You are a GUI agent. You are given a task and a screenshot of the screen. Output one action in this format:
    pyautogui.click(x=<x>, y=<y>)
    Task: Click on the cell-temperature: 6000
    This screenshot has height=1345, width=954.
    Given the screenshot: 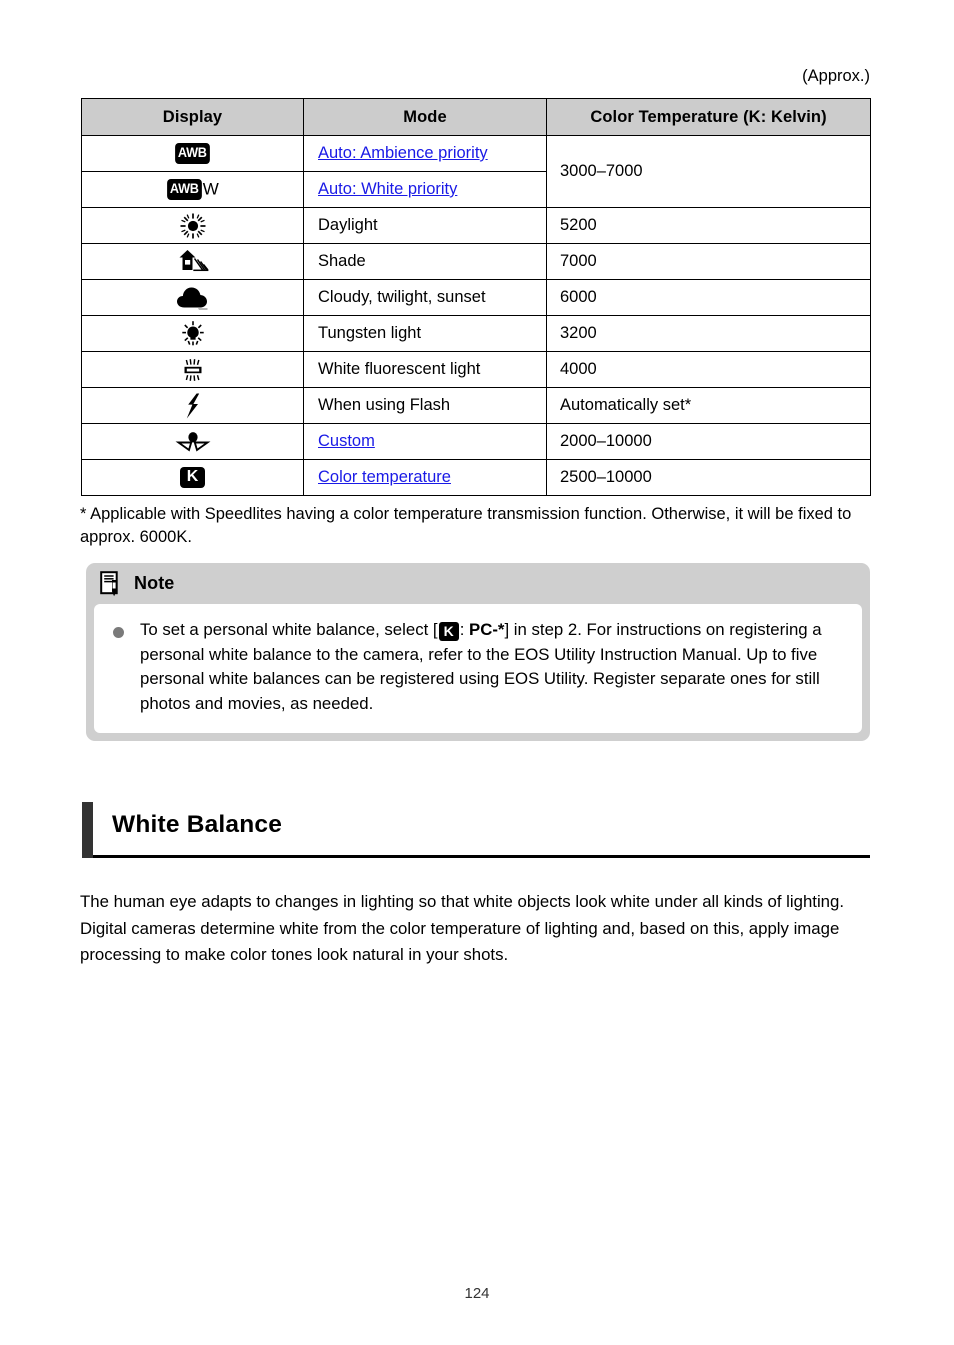 What is the action you would take?
    pyautogui.click(x=708, y=297)
    